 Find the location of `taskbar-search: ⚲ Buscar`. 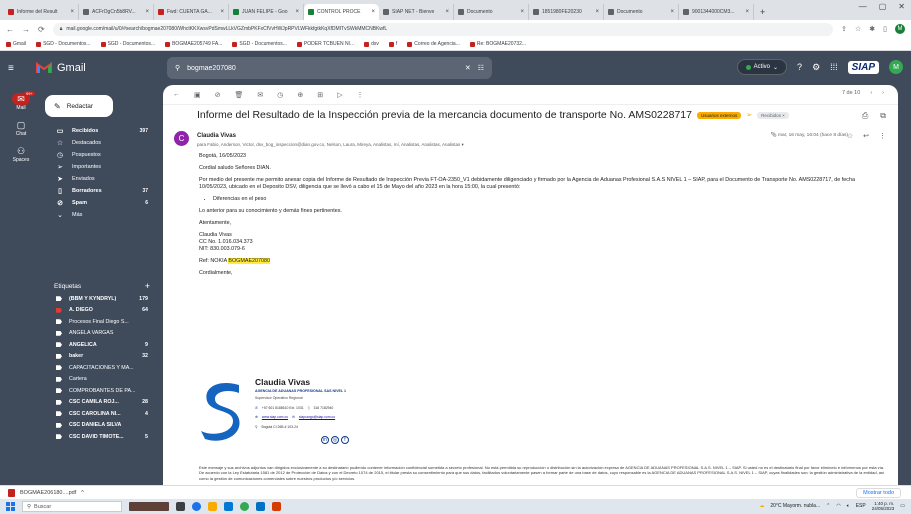

taskbar-search: ⚲ Buscar is located at coordinates (72, 506).